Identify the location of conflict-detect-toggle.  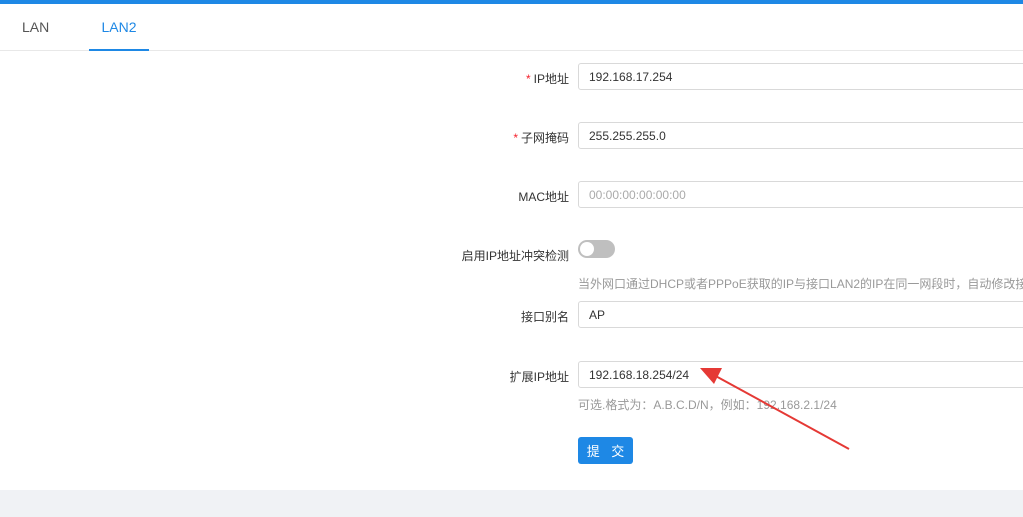
(596, 249).